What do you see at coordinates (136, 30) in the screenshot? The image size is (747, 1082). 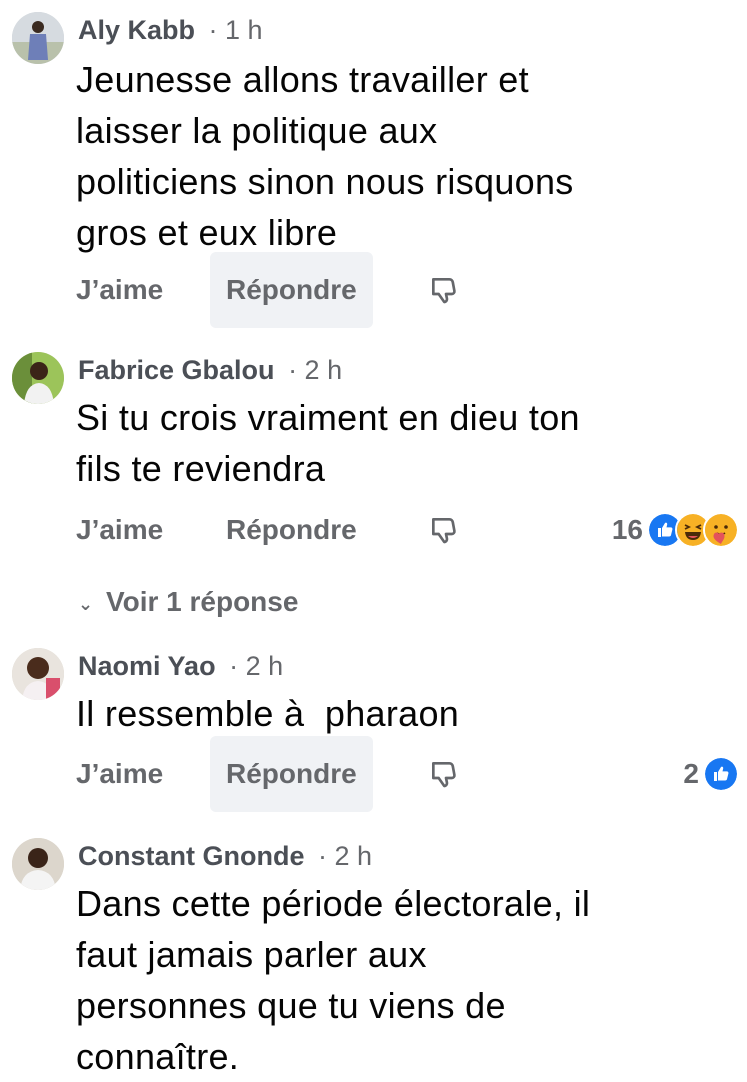 I see `author-name: Aly Kabb` at bounding box center [136, 30].